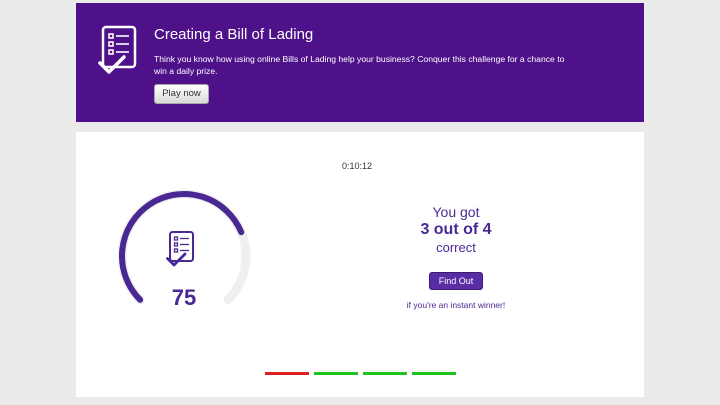 This screenshot has height=405, width=720. Describe the element at coordinates (181, 94) in the screenshot. I see `play-now-button: Play now` at that location.